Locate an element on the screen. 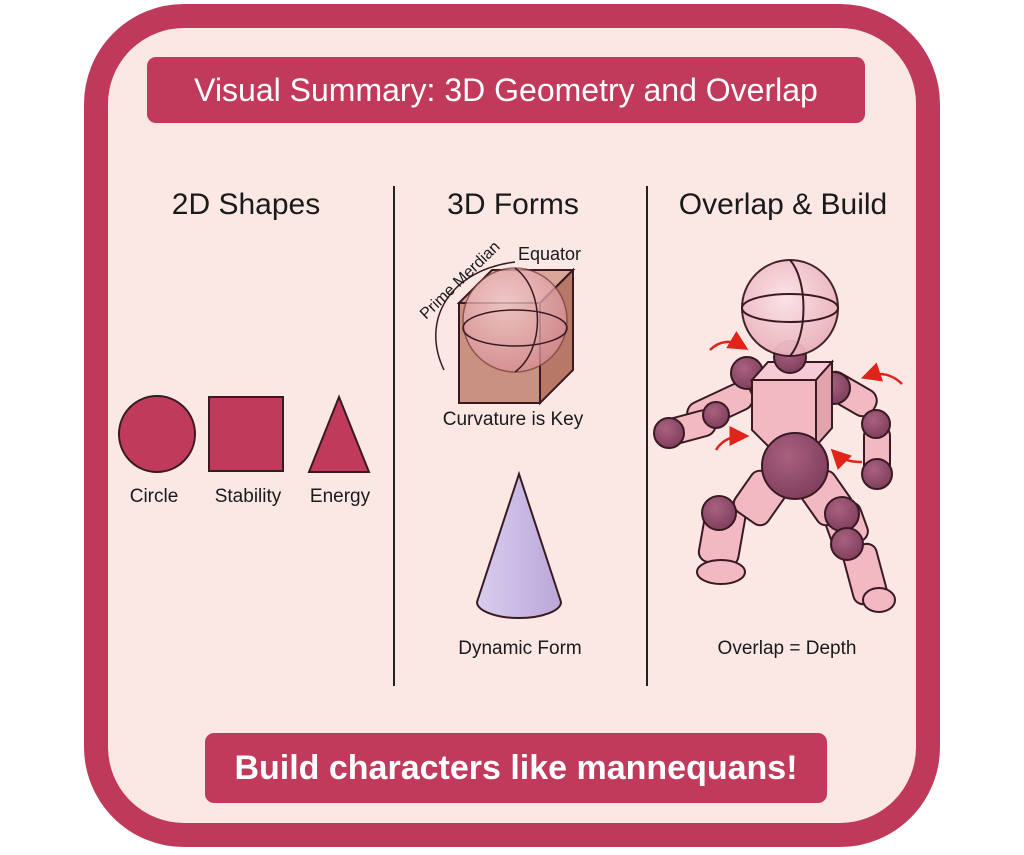 The width and height of the screenshot is (1024, 855). caption-overlap-depth: Overlap = Depth is located at coordinates (787, 648).